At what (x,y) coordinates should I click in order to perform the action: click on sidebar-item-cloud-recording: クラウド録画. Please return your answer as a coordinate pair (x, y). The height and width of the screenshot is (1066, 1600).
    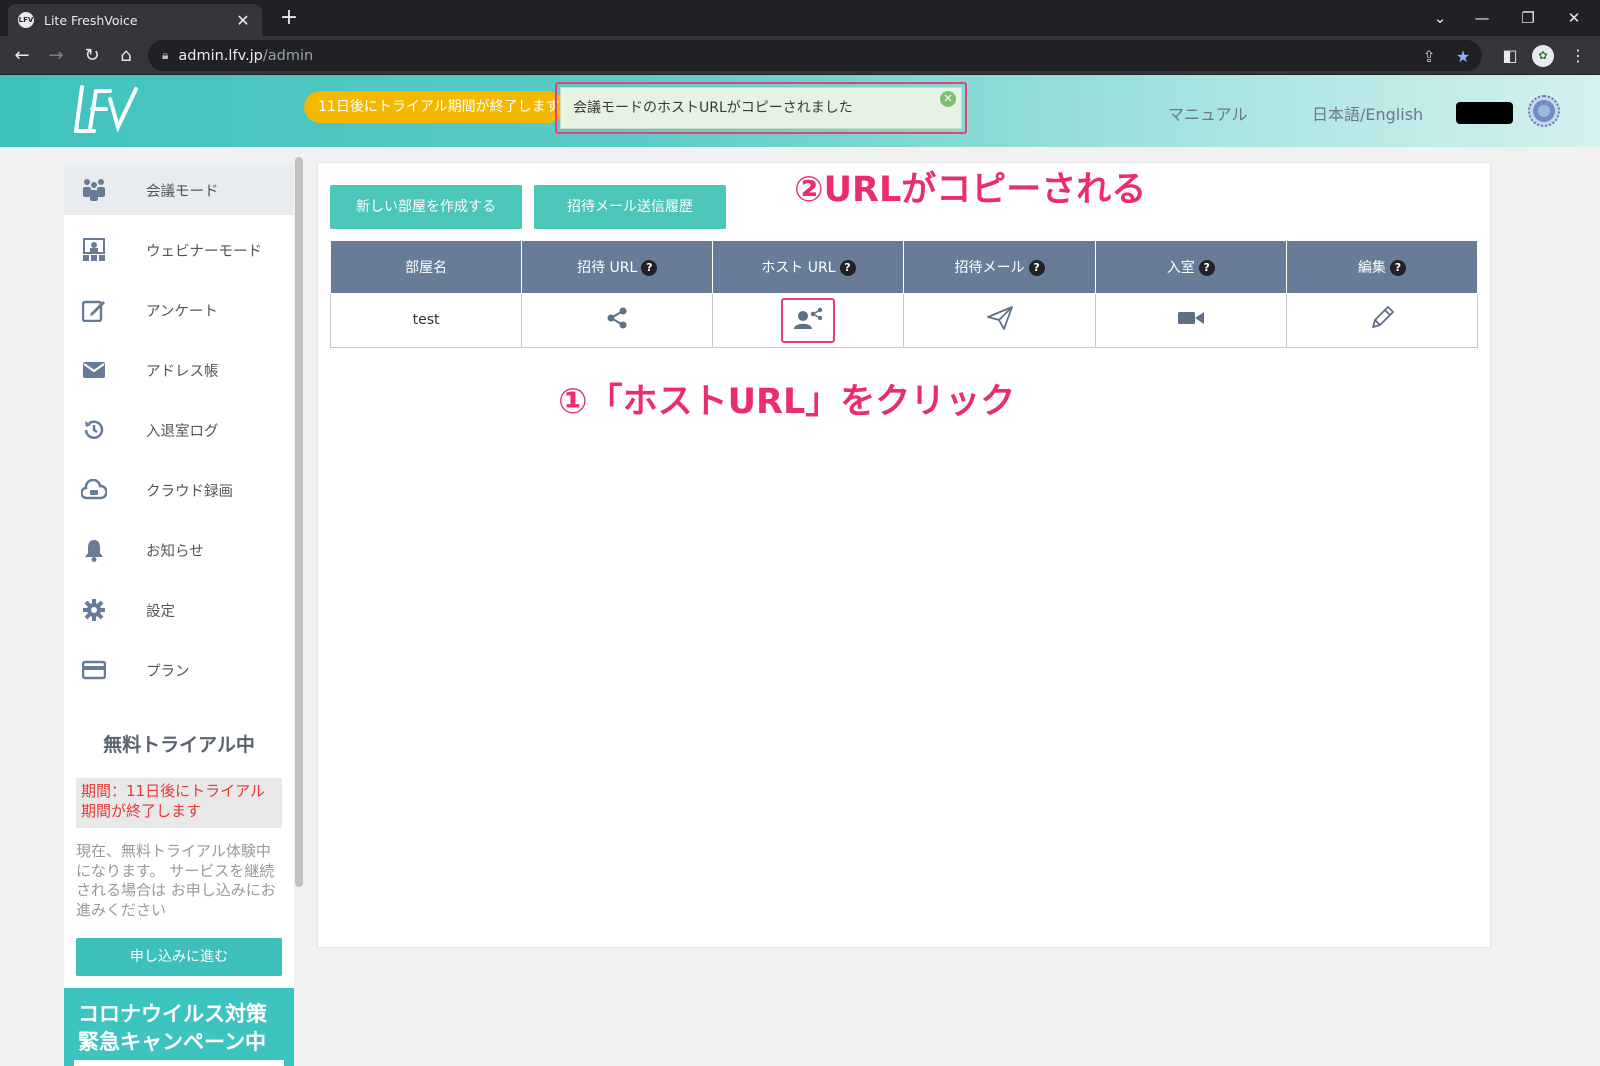
    Looking at the image, I should click on (179, 490).